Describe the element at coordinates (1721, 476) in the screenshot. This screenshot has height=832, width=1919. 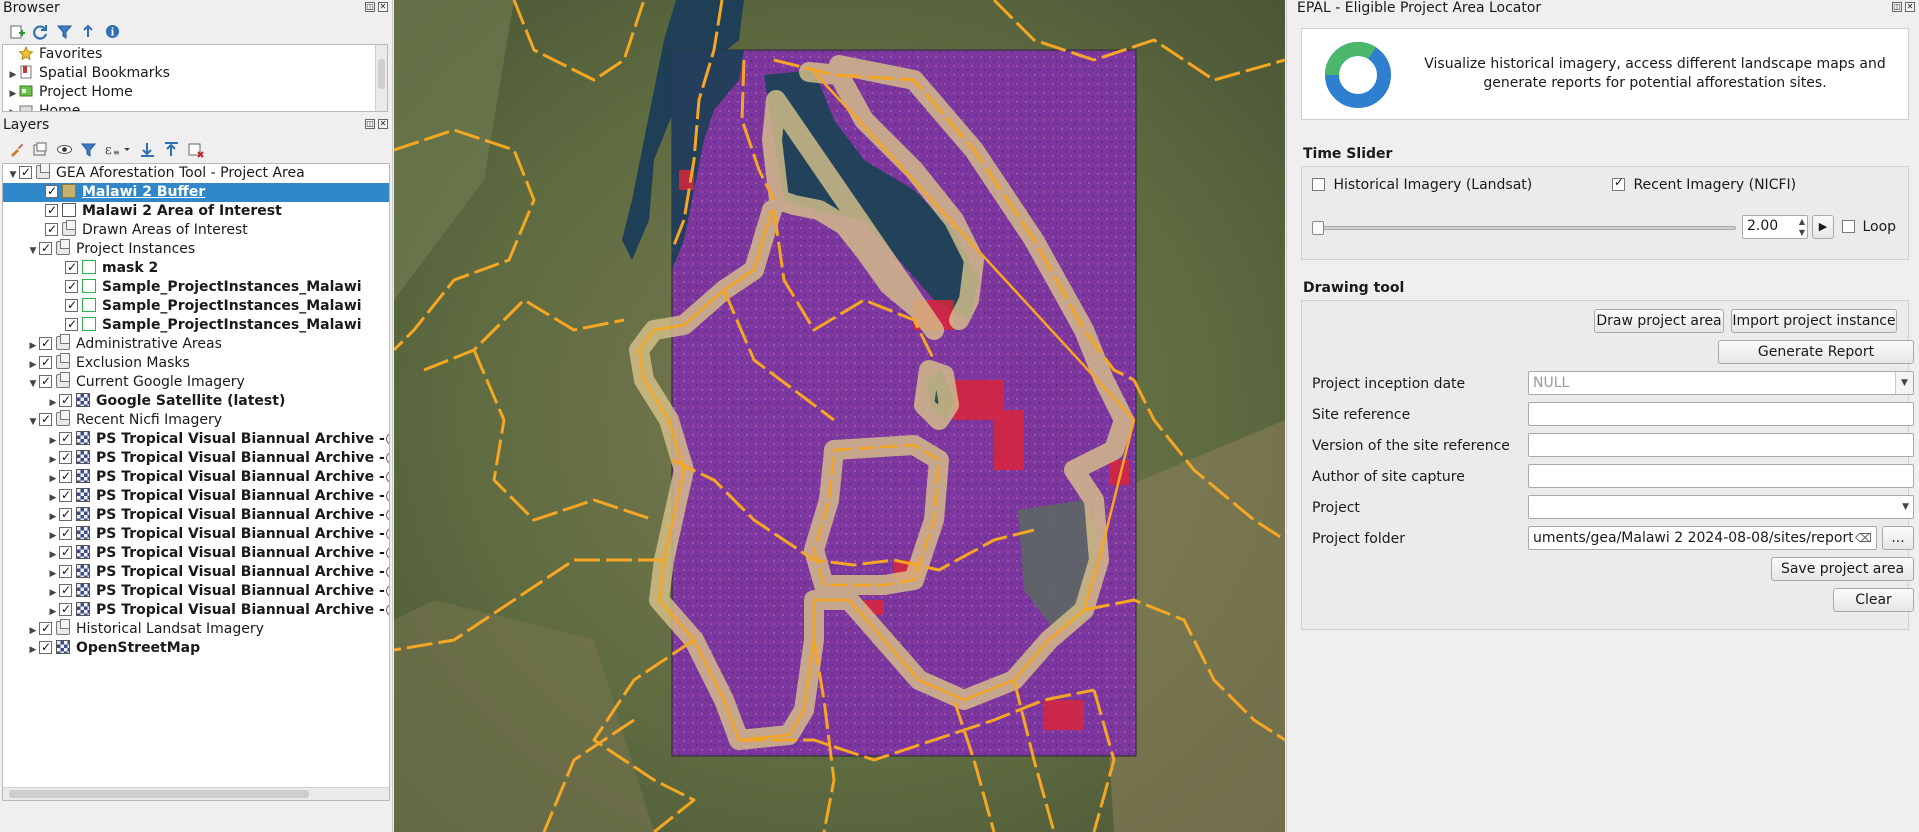
I see `author-input` at that location.